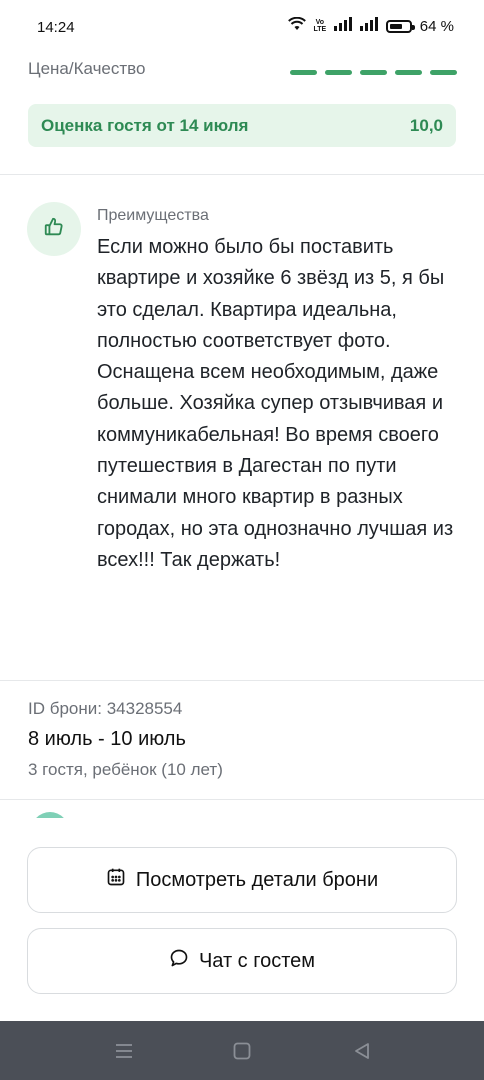 The image size is (484, 1080). I want to click on advantages-badge, so click(54, 229).